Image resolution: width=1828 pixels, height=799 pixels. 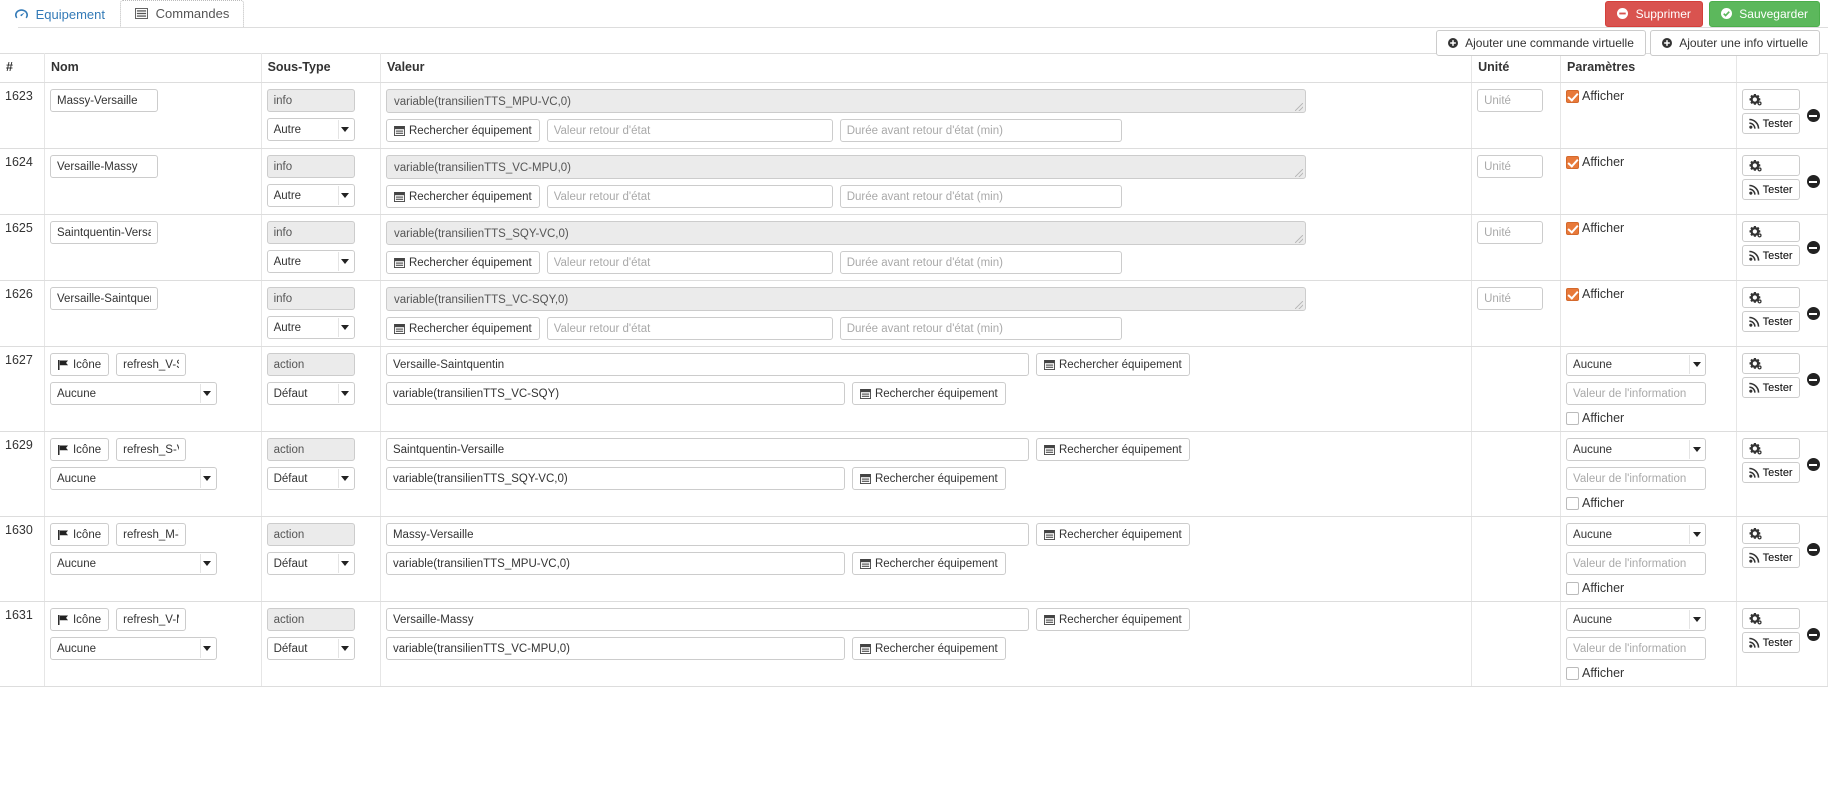 What do you see at coordinates (182, 14) in the screenshot?
I see `tab-commandes: Commandes` at bounding box center [182, 14].